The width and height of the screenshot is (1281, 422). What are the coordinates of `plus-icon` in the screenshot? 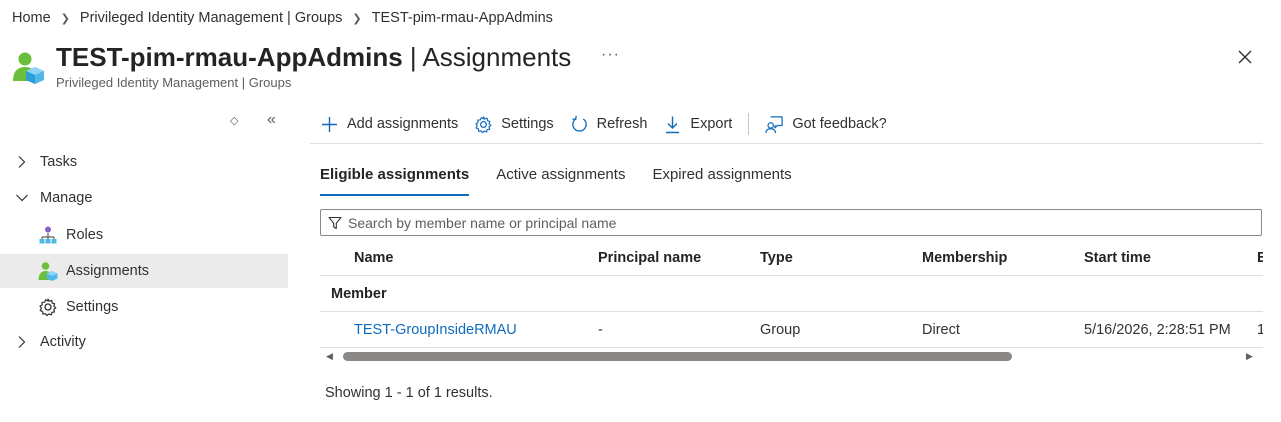 It's located at (329, 124).